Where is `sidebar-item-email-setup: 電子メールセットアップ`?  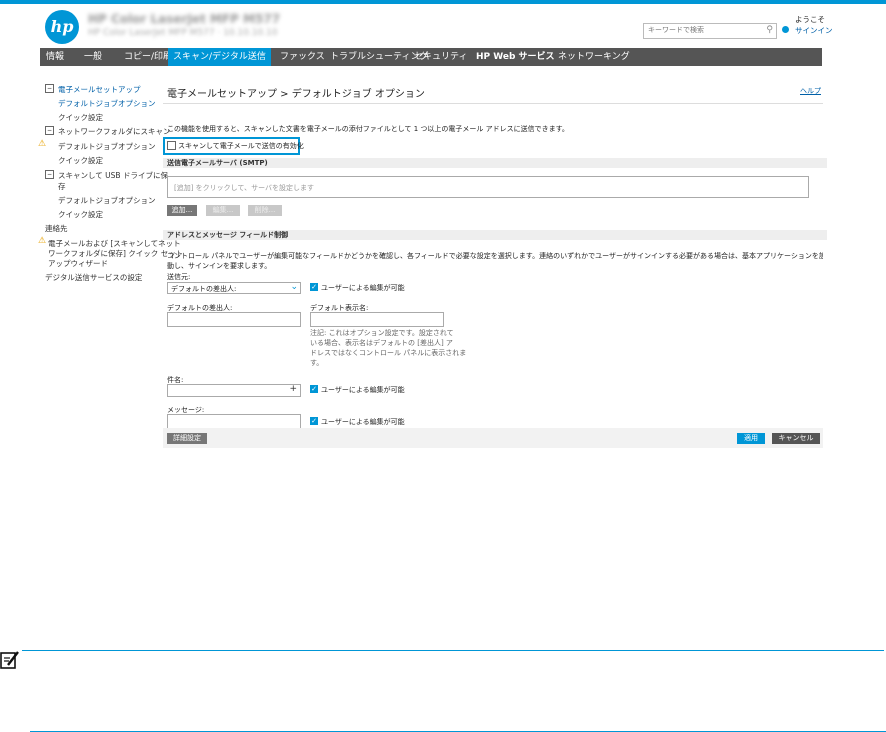 sidebar-item-email-setup: 電子メールセットアップ is located at coordinates (99, 89).